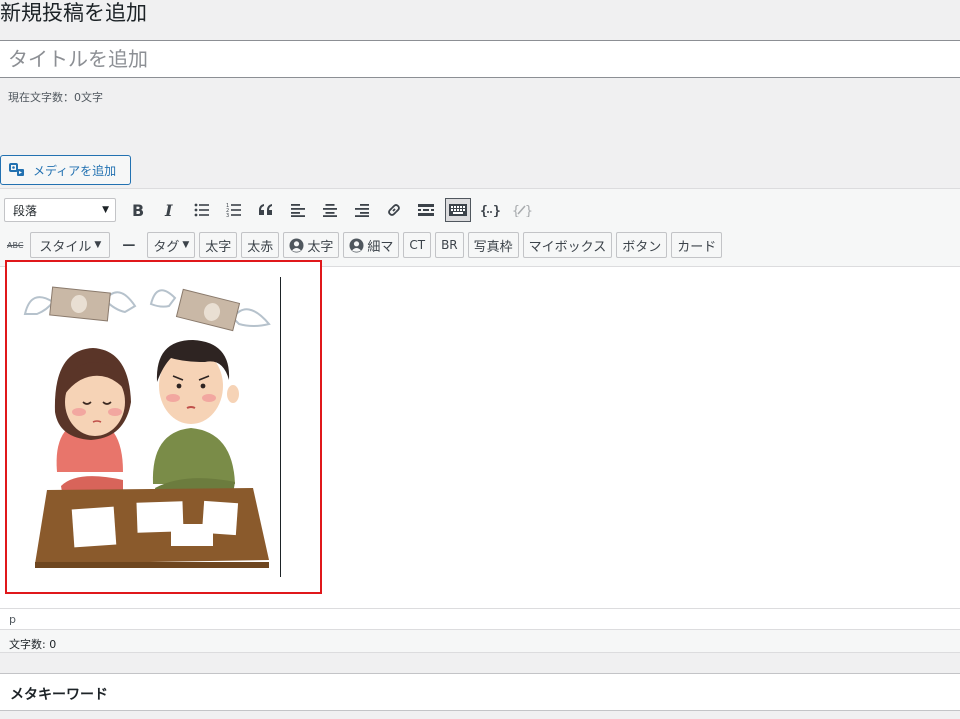 The image size is (960, 719). I want to click on numbered-list-icon: 1 2 3, so click(233, 210).